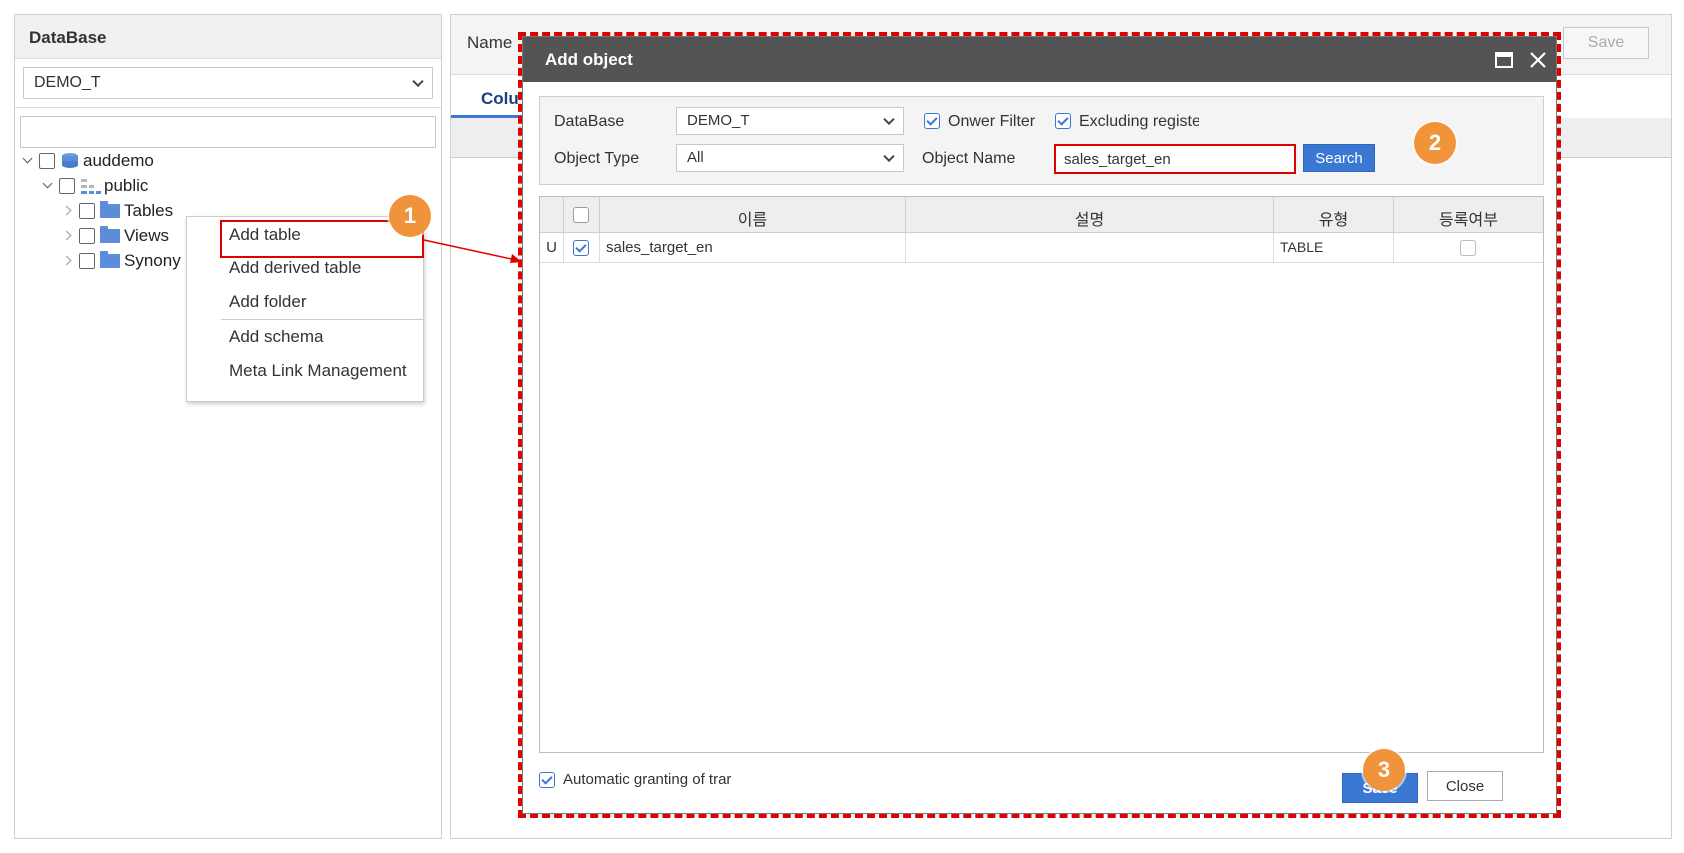  What do you see at coordinates (118, 160) in the screenshot?
I see `tree-node-label: auddemo` at bounding box center [118, 160].